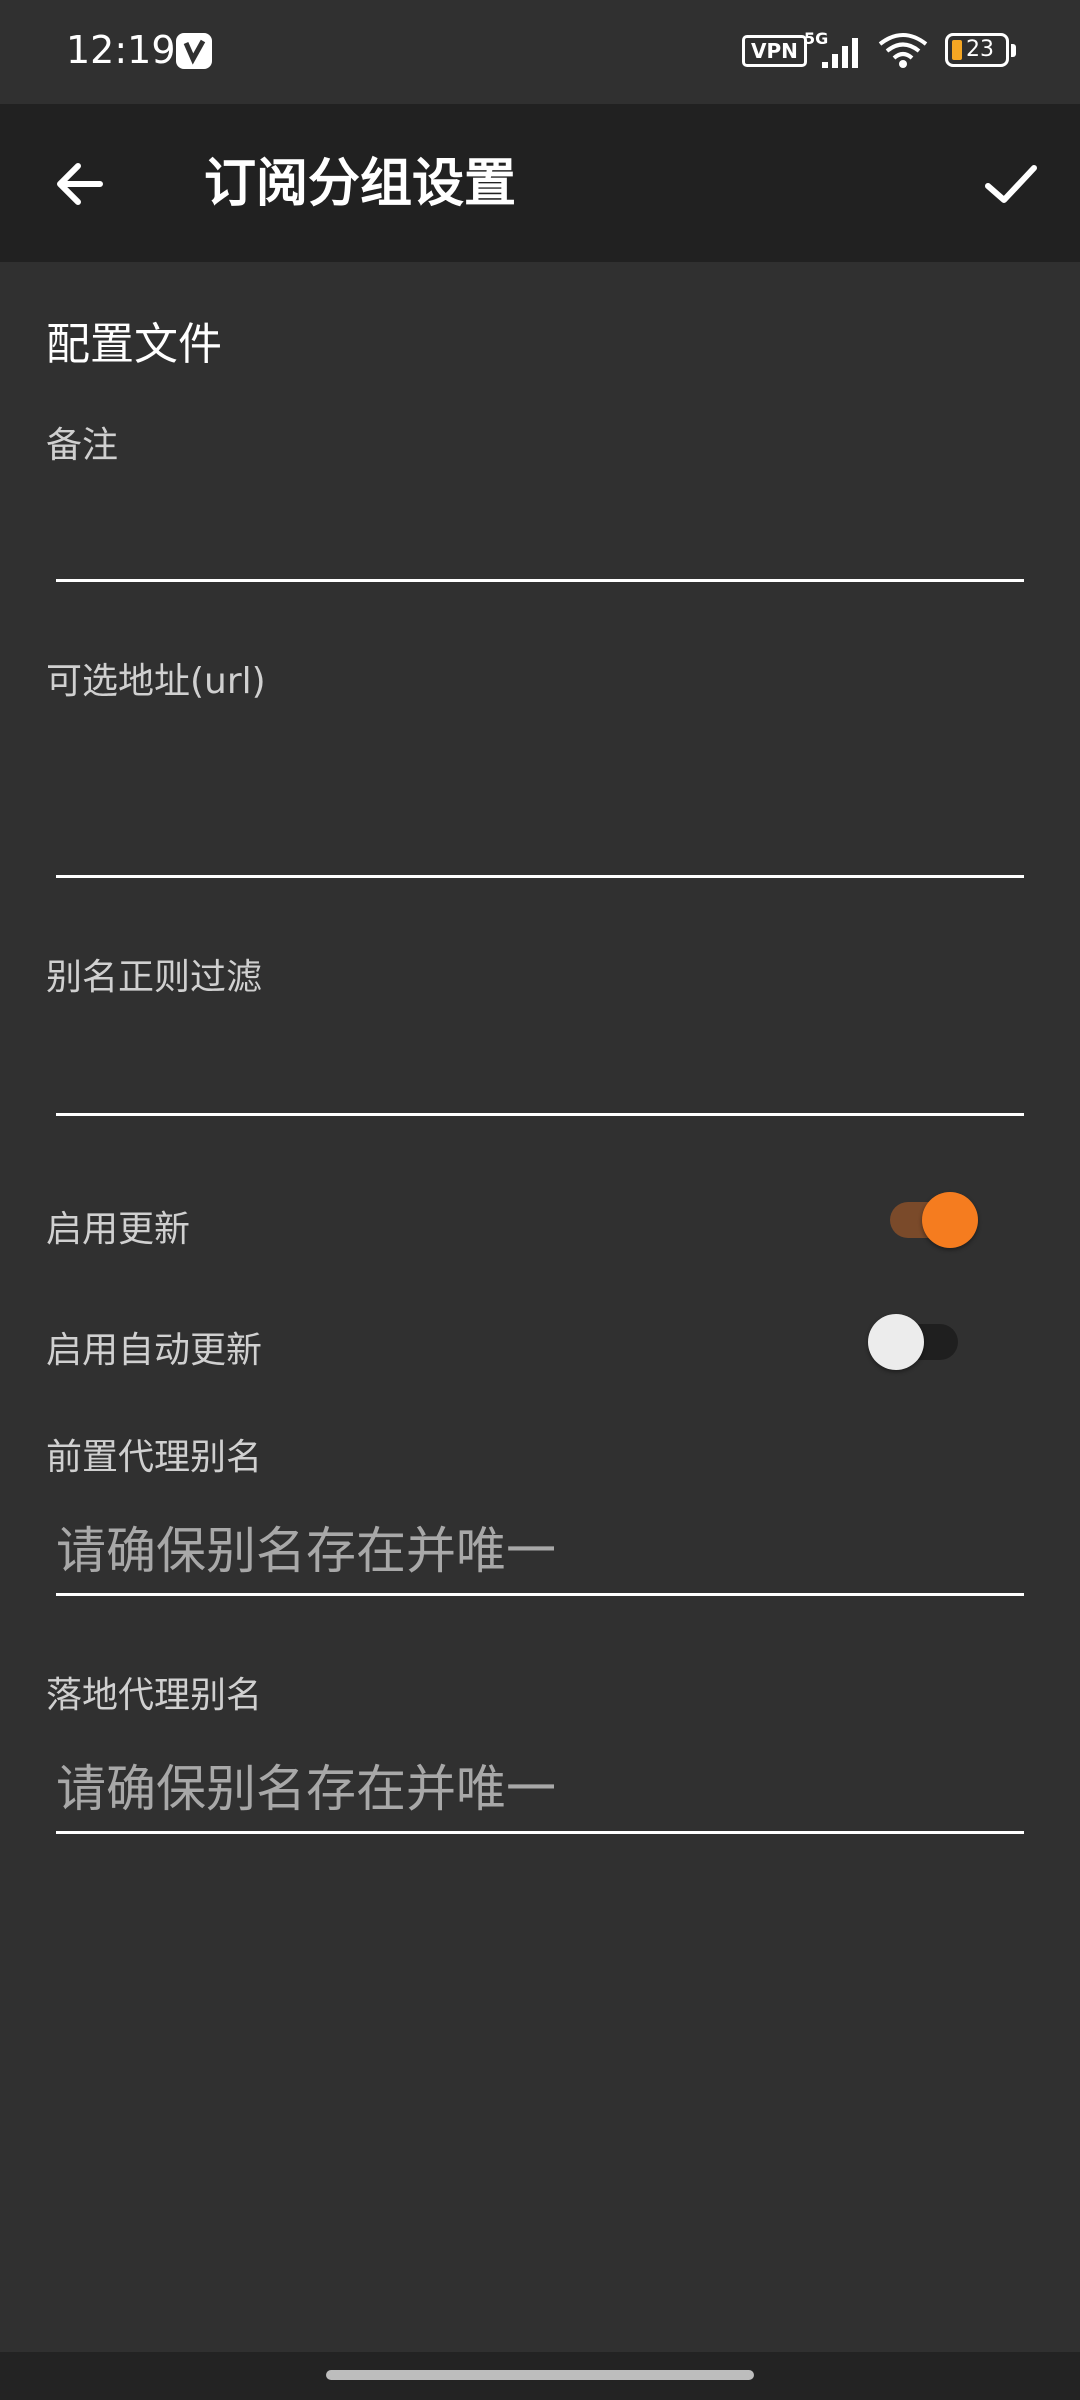  Describe the element at coordinates (540, 1067) in the screenshot. I see `alias-regex-input` at that location.